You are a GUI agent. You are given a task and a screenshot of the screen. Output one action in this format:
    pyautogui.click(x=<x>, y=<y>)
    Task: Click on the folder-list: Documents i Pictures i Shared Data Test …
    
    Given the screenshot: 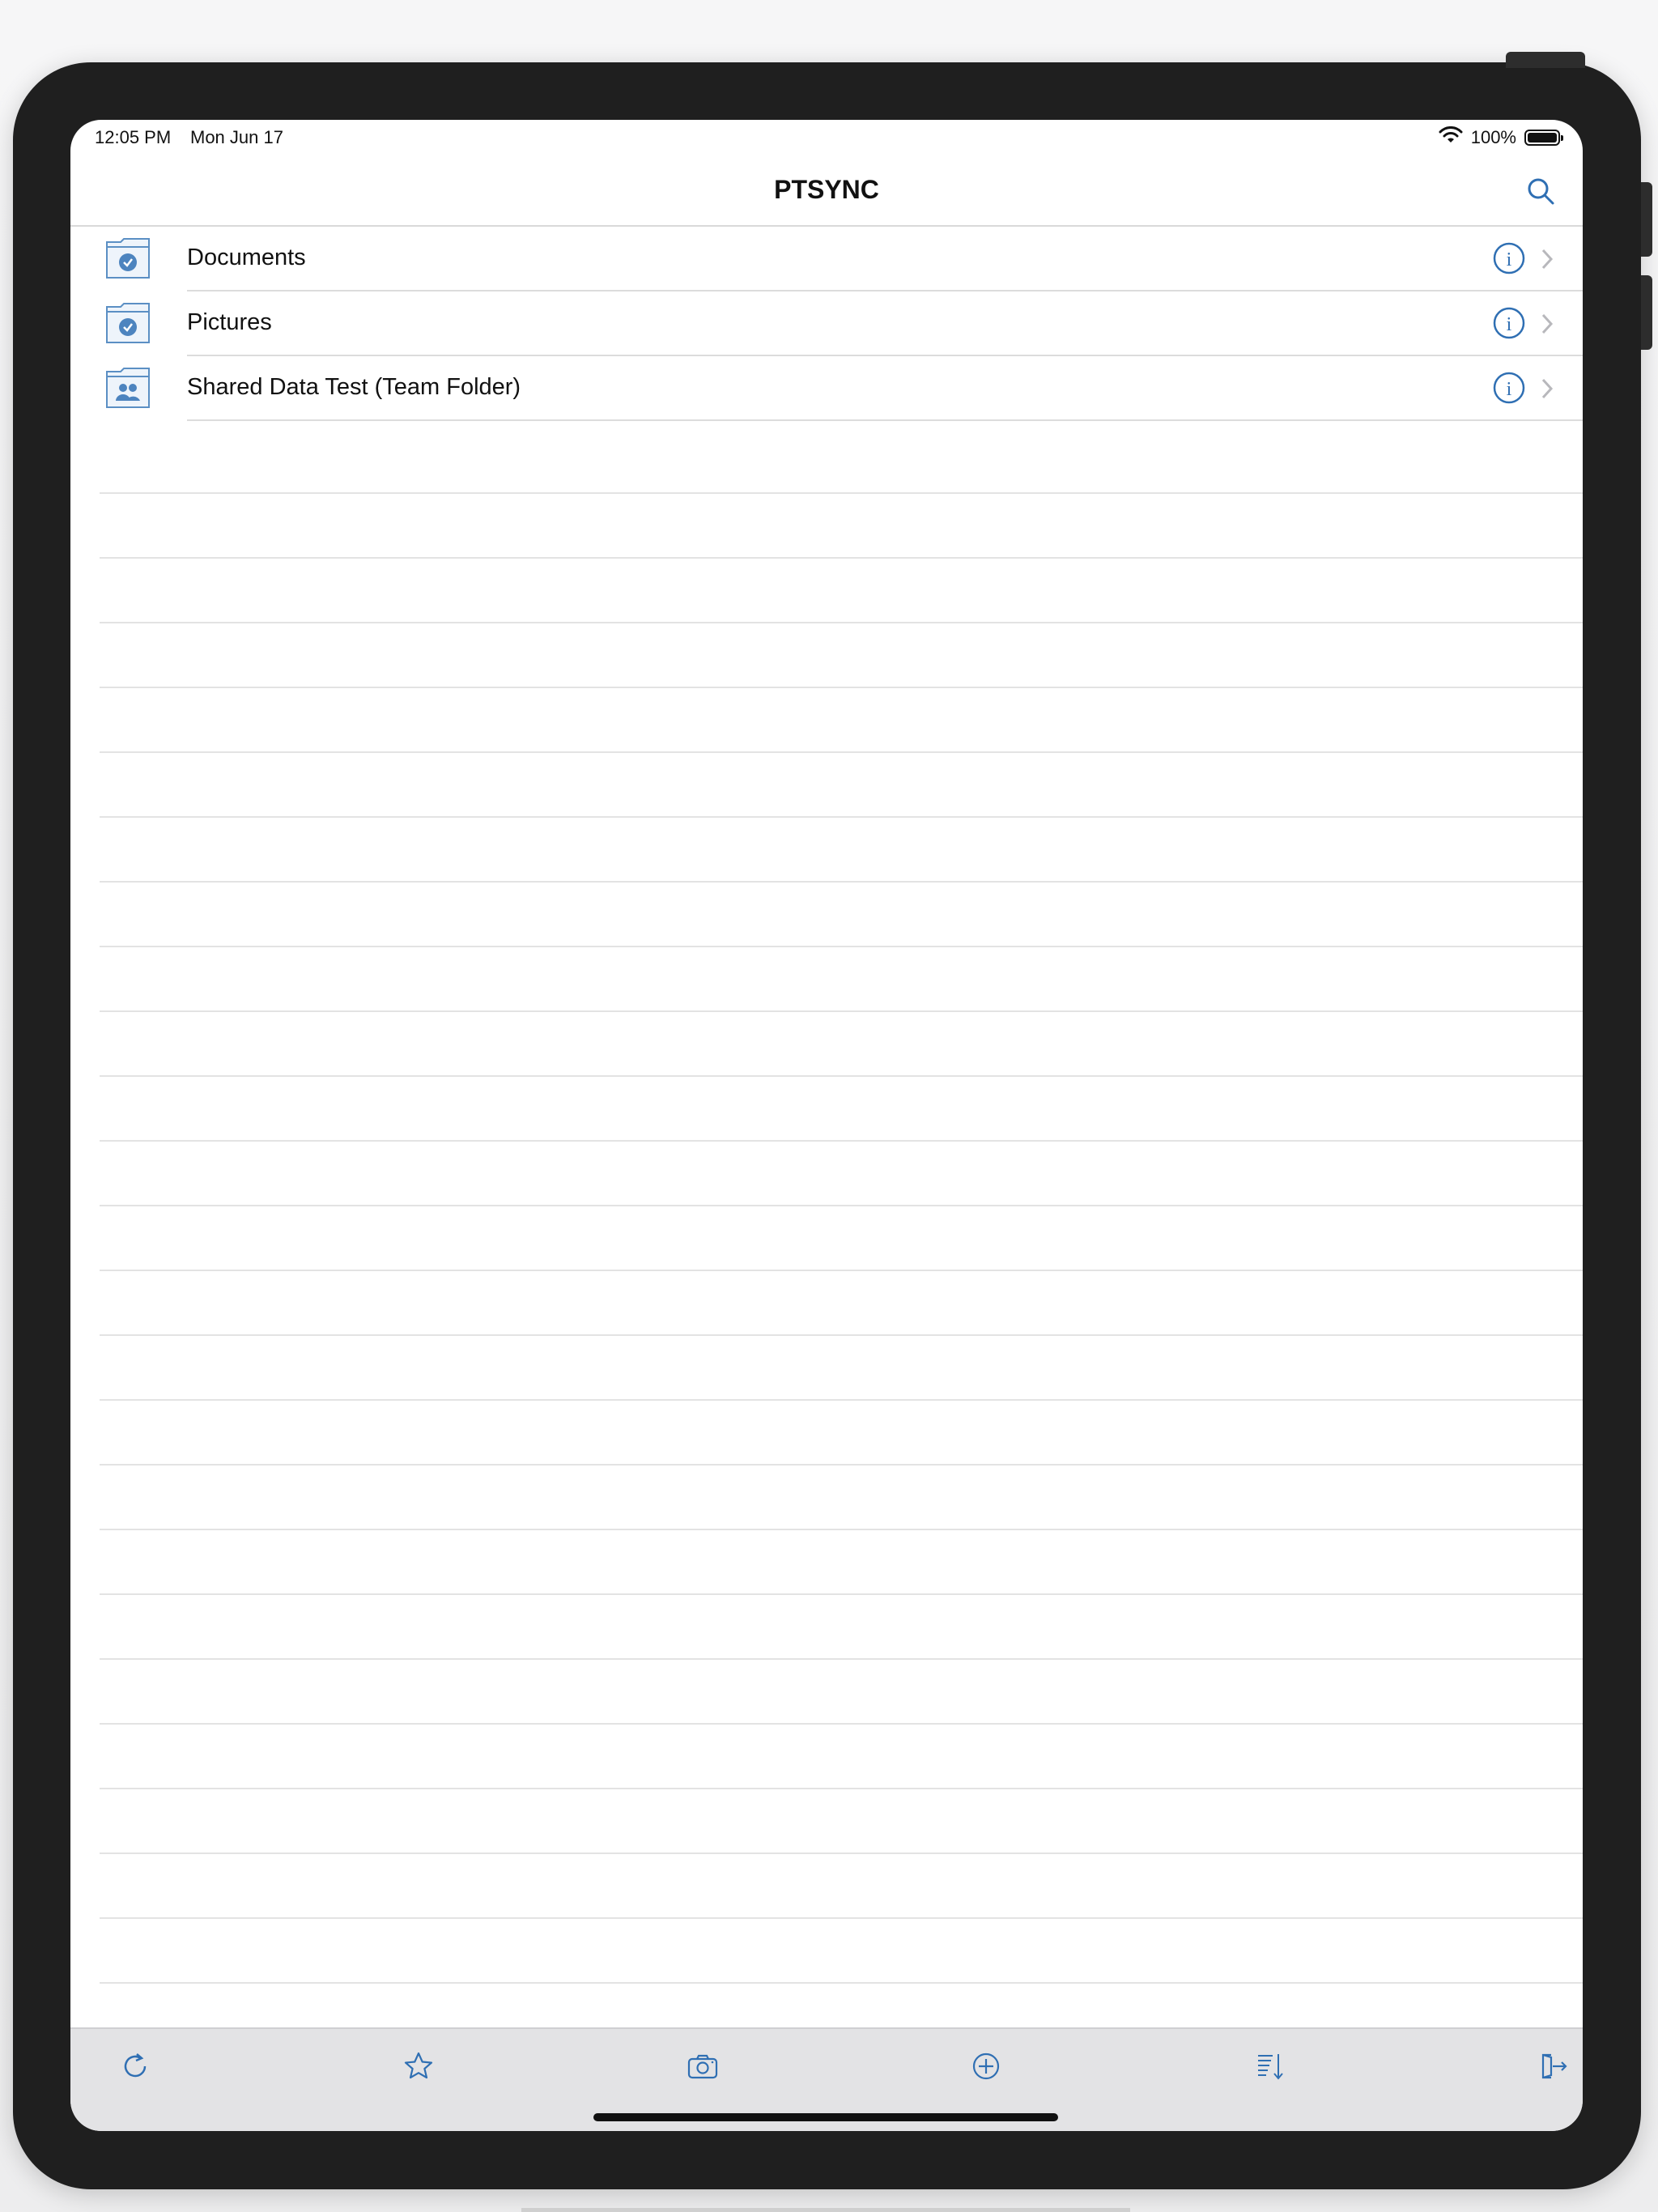 What is the action you would take?
    pyautogui.click(x=826, y=324)
    